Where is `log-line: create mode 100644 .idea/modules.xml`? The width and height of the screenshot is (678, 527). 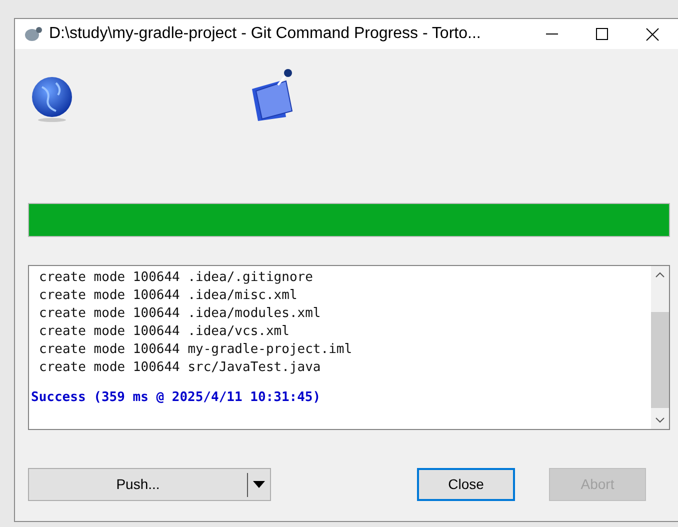
log-line: create mode 100644 .idea/modules.xml is located at coordinates (180, 314).